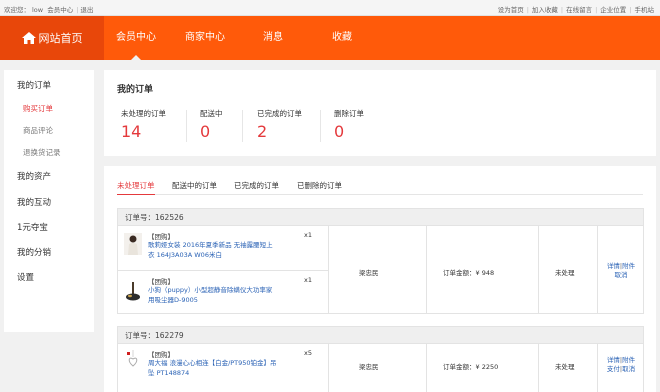 This screenshot has width=660, height=392. I want to click on sidebar-distribution: 我的分销, so click(34, 252).